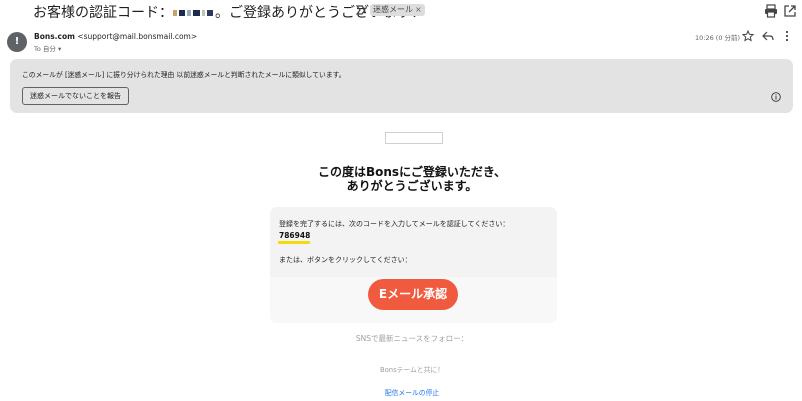 The image size is (802, 401). Describe the element at coordinates (790, 11) in the screenshot. I see `open-in-new-window-icon` at that location.